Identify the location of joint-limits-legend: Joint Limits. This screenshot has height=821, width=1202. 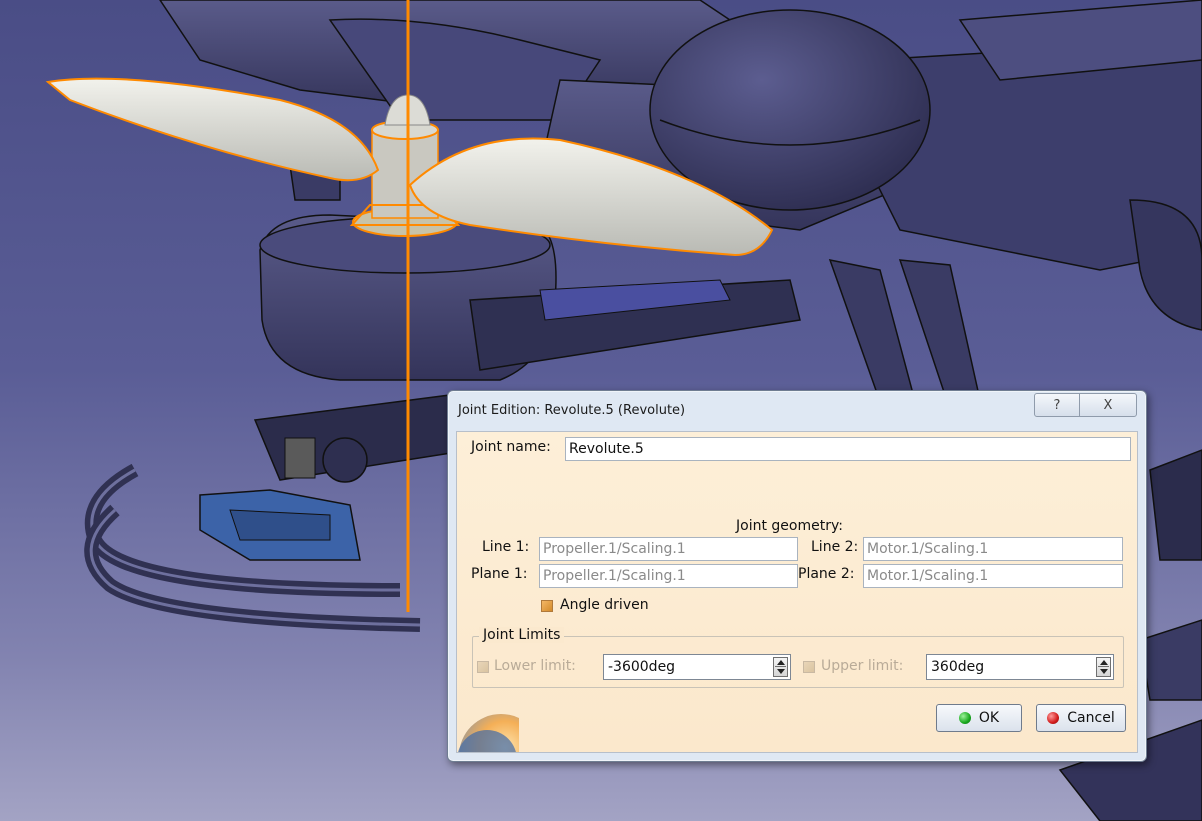
(522, 635).